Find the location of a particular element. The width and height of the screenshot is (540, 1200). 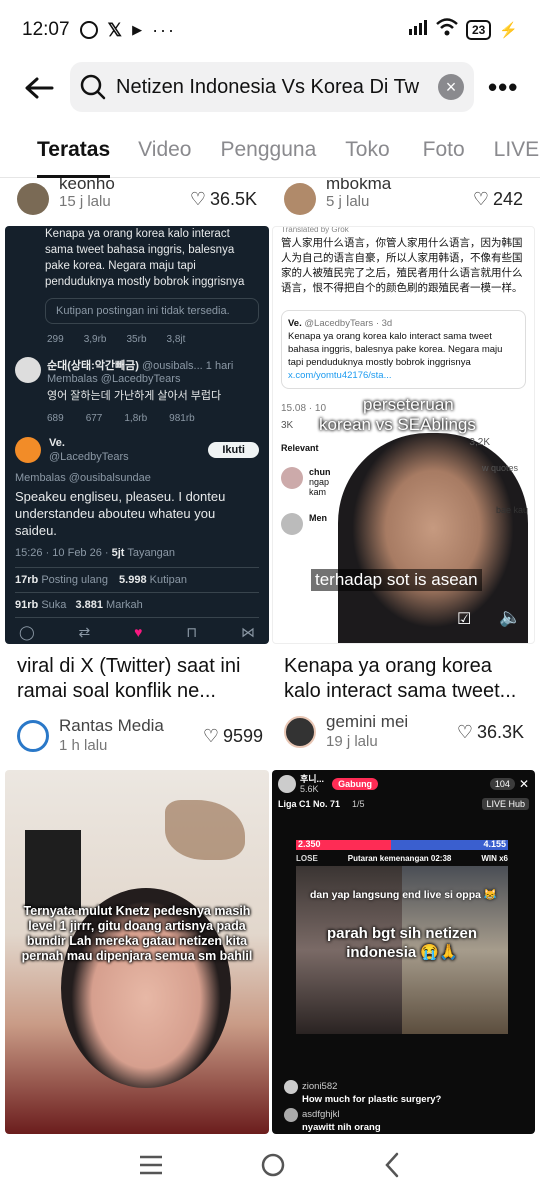

live-hub-button: LIVE Hub is located at coordinates (505, 804).